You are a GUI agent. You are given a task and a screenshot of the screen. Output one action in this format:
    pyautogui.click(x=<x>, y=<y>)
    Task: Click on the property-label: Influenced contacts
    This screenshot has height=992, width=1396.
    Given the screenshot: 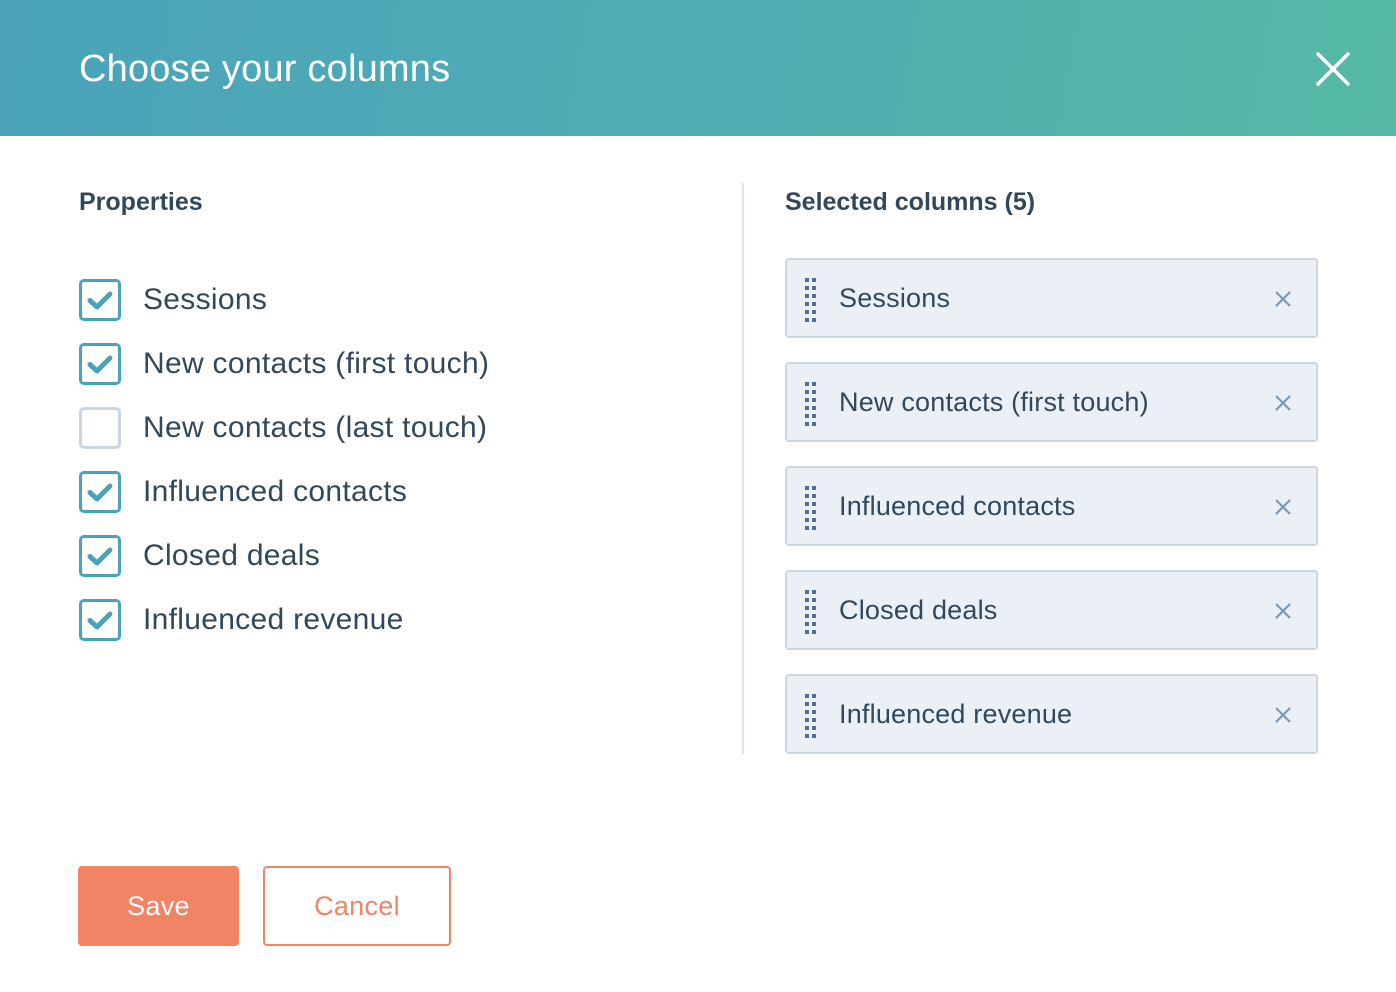 What is the action you would take?
    pyautogui.click(x=275, y=491)
    